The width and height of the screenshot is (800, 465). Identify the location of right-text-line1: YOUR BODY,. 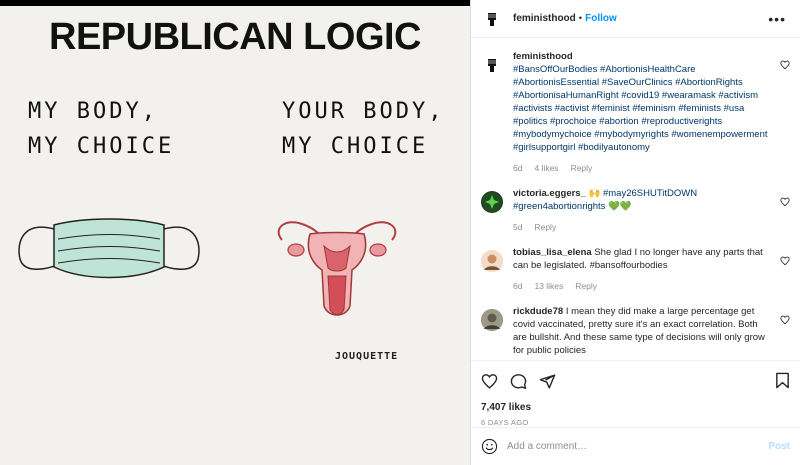
(363, 111).